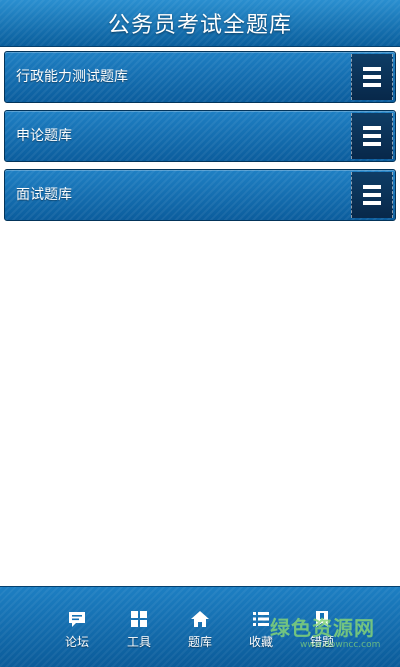  What do you see at coordinates (77, 619) in the screenshot?
I see `chat-bubble-icon` at bounding box center [77, 619].